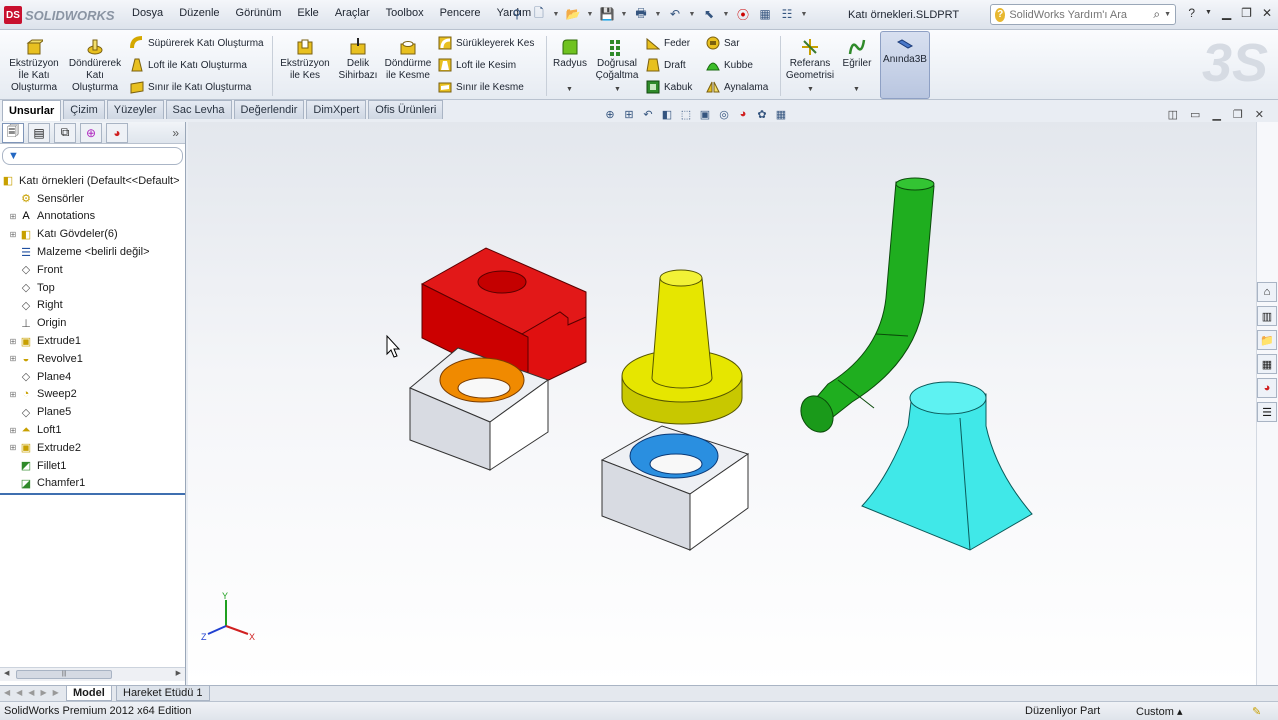 The image size is (1278, 720). What do you see at coordinates (743, 14) in the screenshot?
I see `rebuild-traffic-light-icon: ⦿` at bounding box center [743, 14].